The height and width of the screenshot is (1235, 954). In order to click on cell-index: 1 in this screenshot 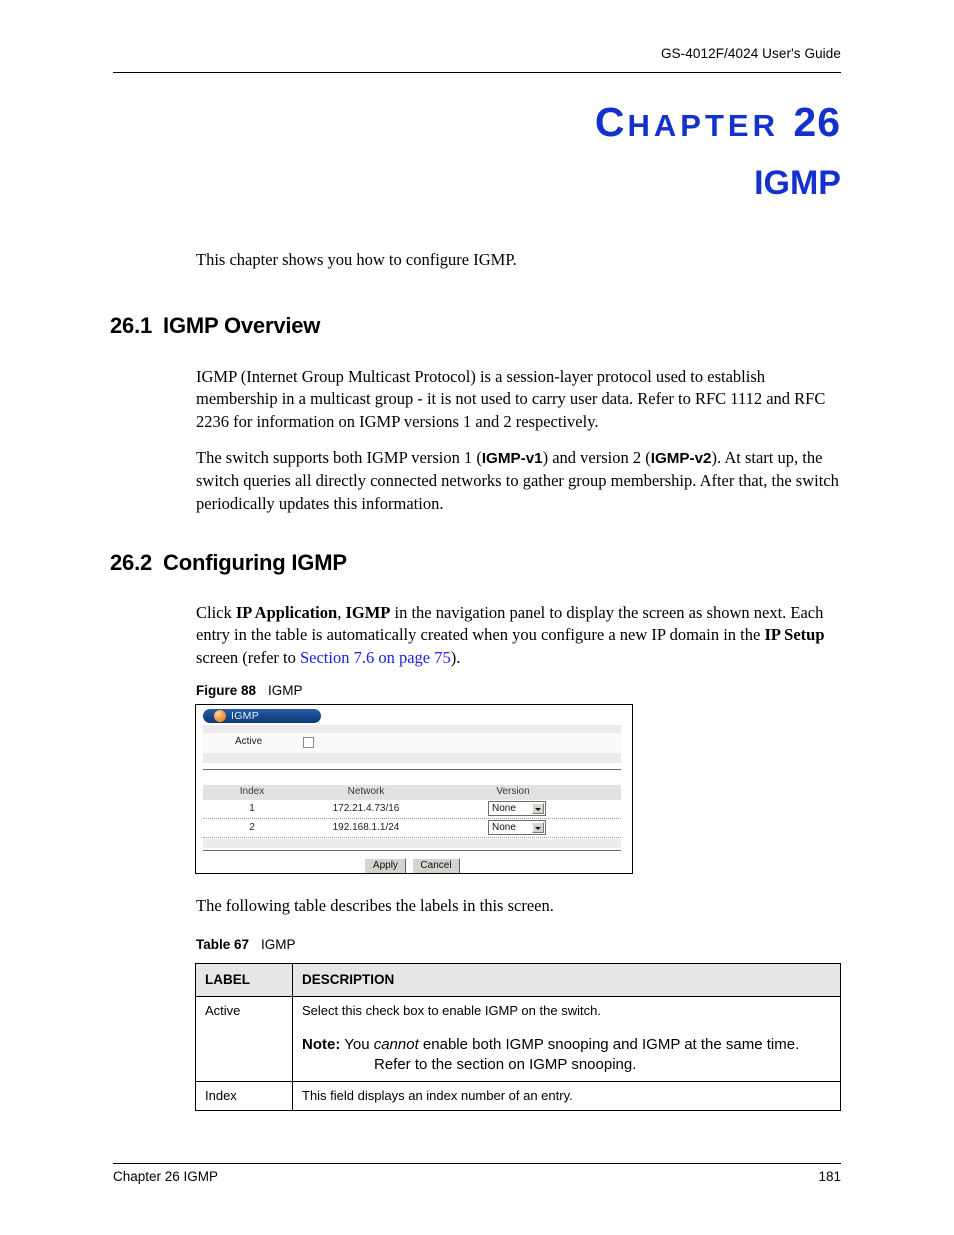, I will do `click(252, 808)`.